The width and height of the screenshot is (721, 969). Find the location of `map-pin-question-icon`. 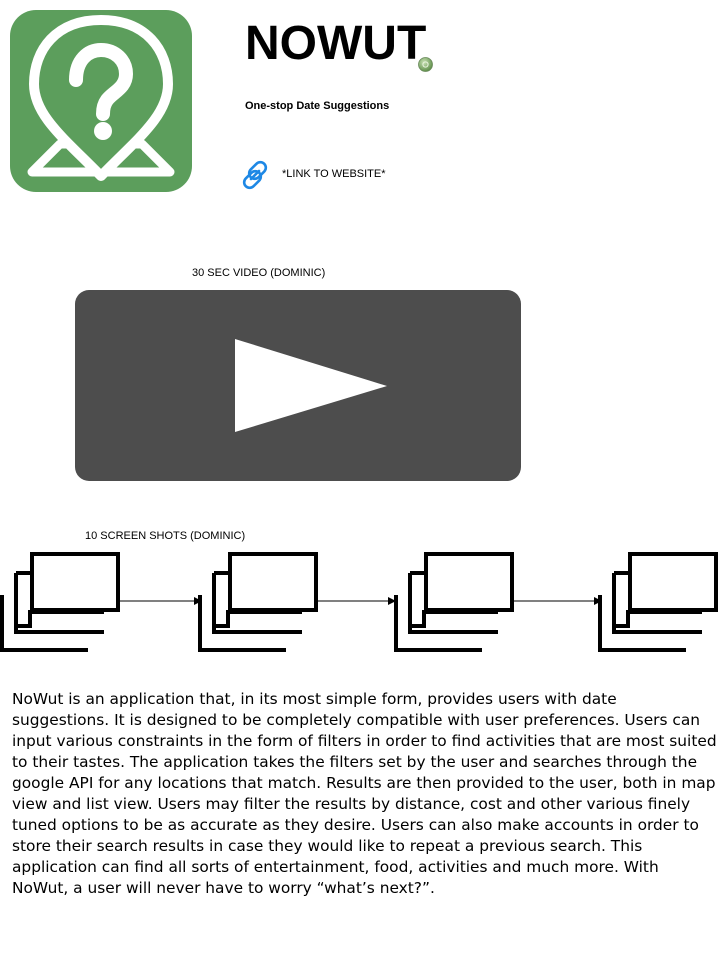

map-pin-question-icon is located at coordinates (101, 101).